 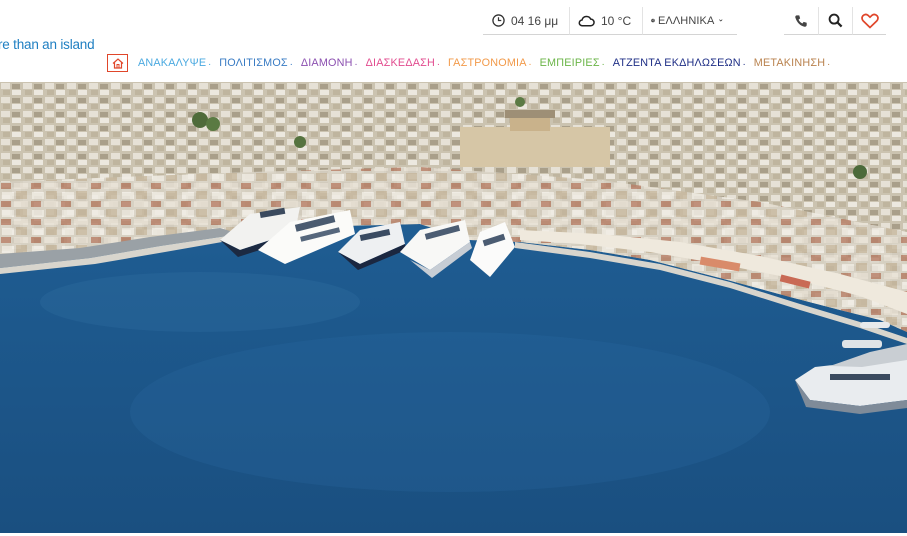 I want to click on nav-item-experiences: ΕΜΠΕΙΡΙΕΣ, so click(x=572, y=63).